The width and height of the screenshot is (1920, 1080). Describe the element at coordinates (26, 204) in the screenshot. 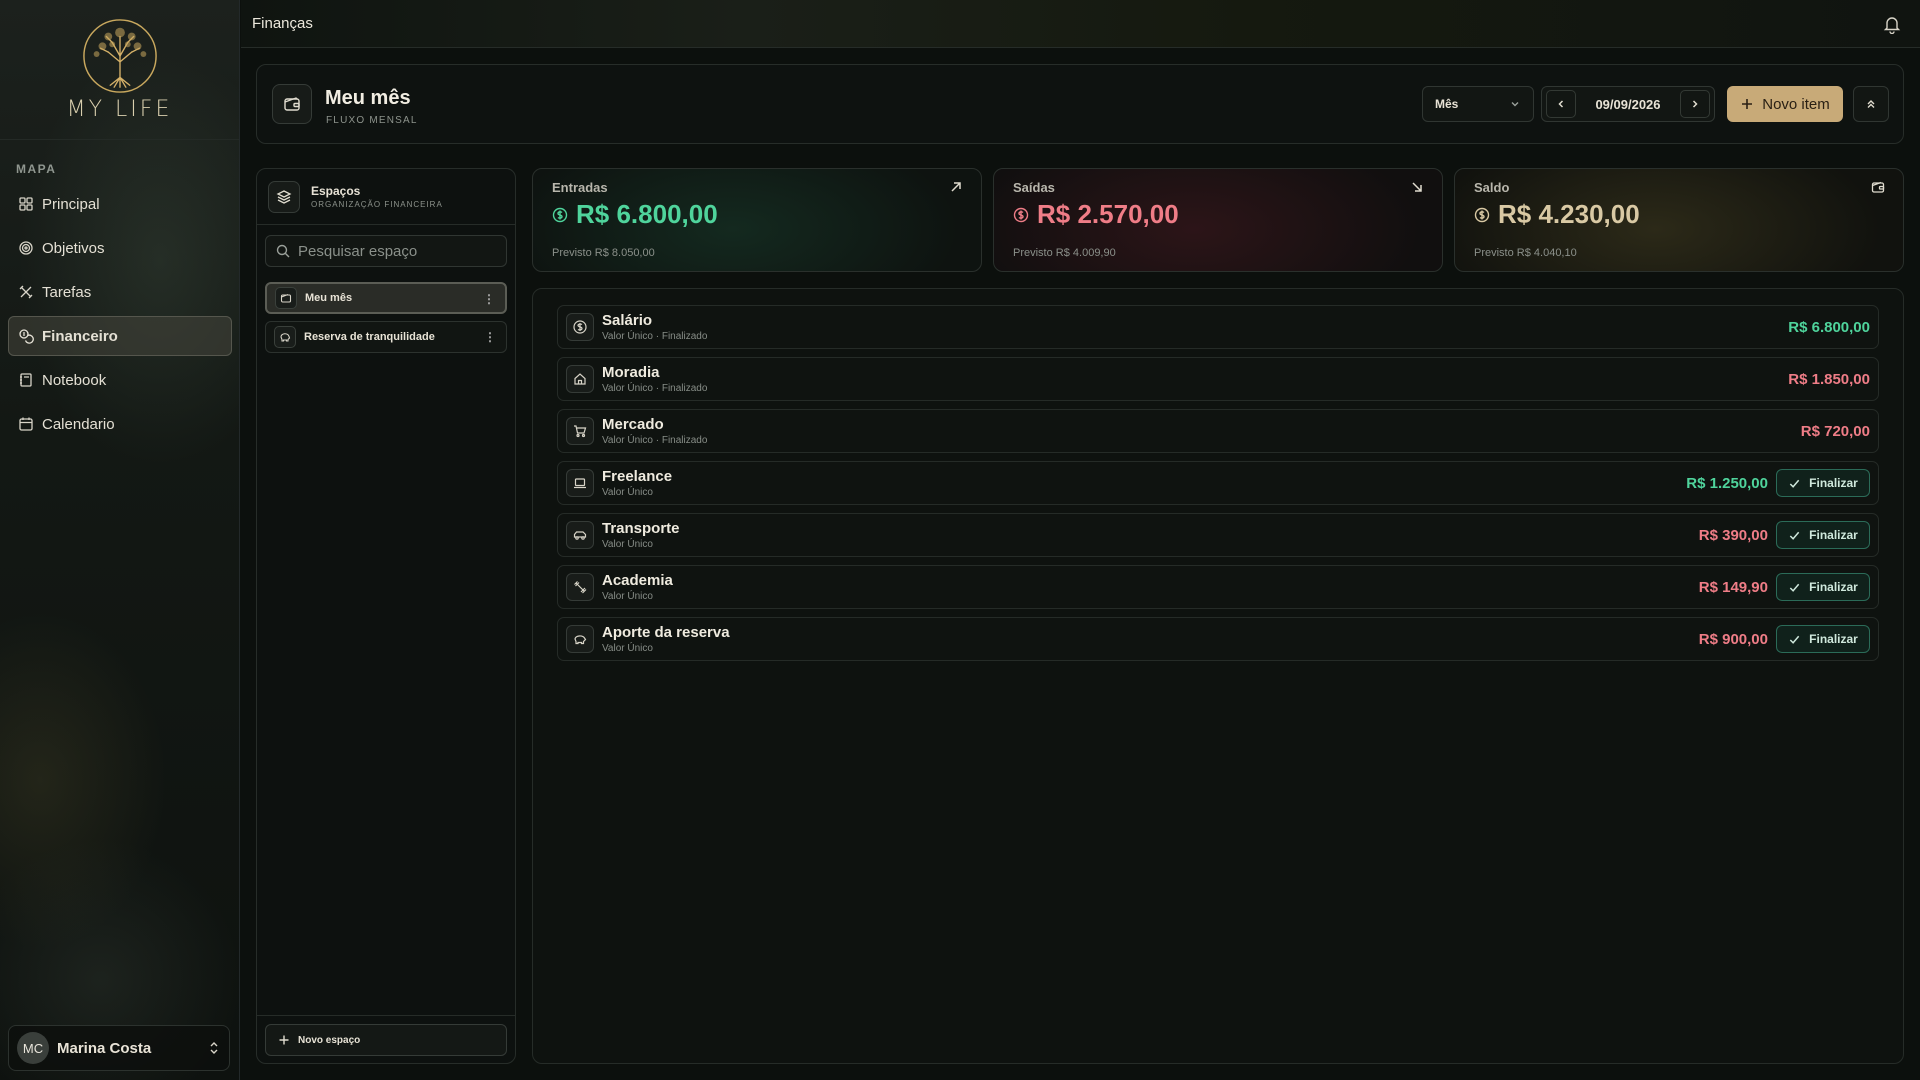

I see `grid-icon` at that location.